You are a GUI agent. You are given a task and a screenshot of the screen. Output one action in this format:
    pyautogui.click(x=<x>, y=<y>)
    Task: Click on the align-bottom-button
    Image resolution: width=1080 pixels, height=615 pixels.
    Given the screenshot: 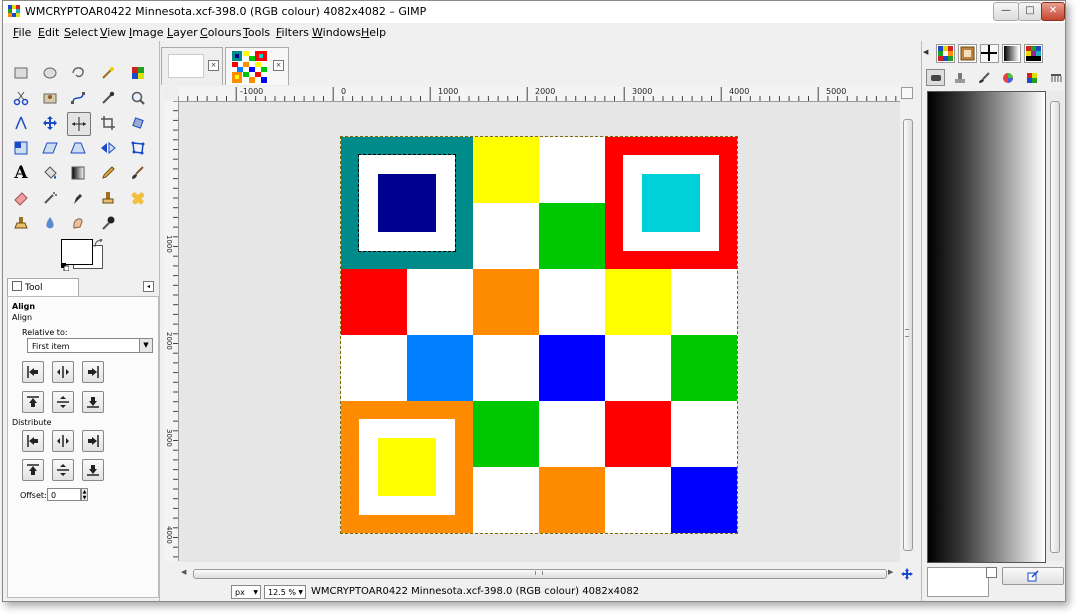 What is the action you would take?
    pyautogui.click(x=93, y=402)
    